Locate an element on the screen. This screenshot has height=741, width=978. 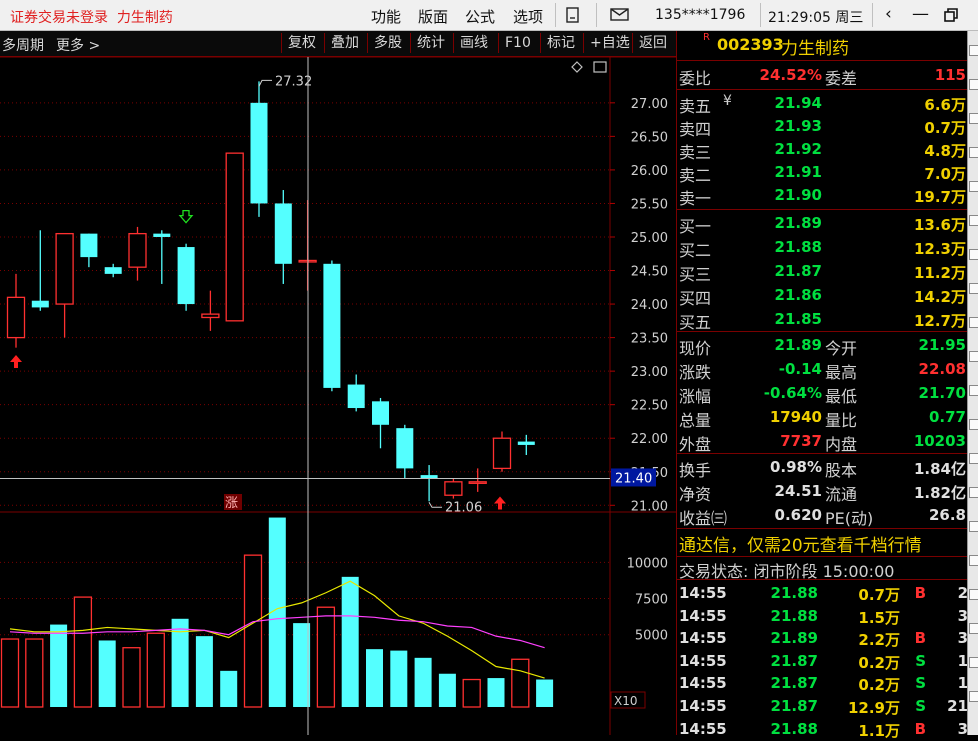
stat-label: 涨跌 is located at coordinates (695, 372).